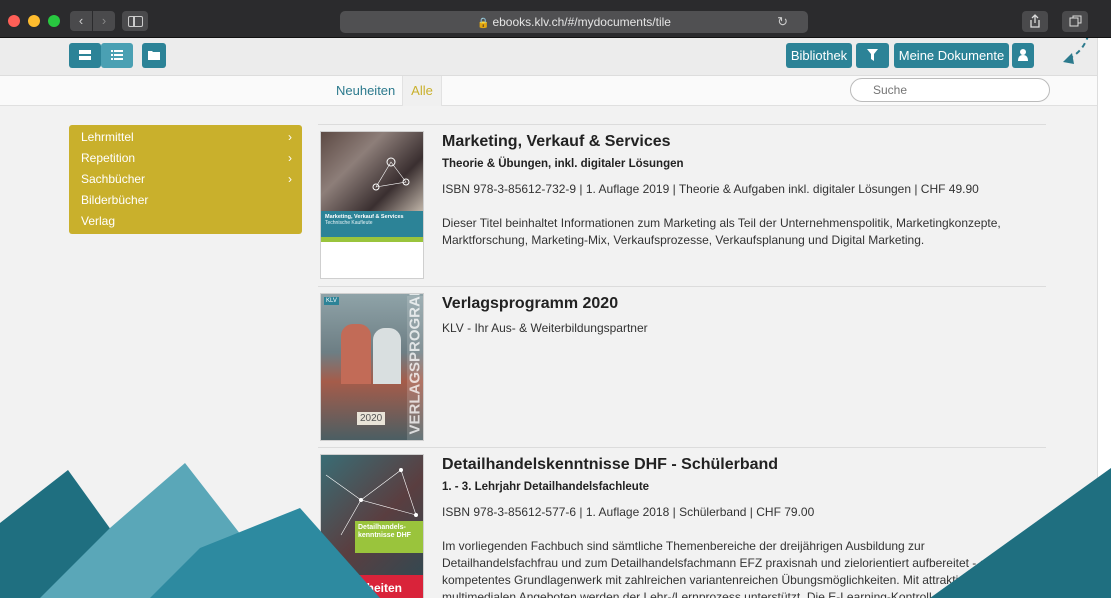  What do you see at coordinates (530, 304) in the screenshot?
I see `book-title: Verlagsprogramm 2020` at bounding box center [530, 304].